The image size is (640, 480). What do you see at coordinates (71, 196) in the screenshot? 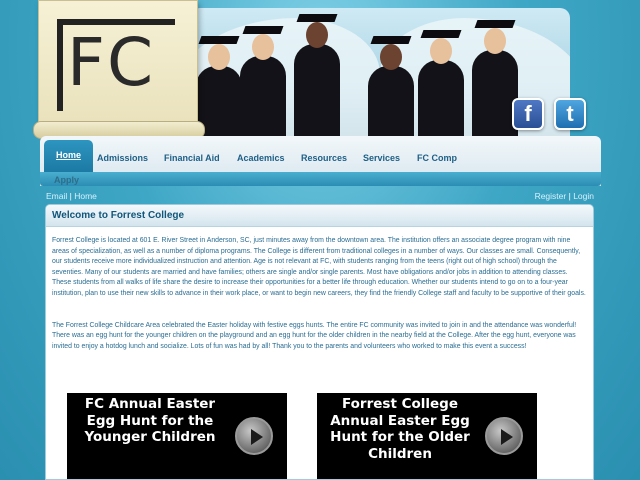
I see `utility-links-left: Email | Home` at bounding box center [71, 196].